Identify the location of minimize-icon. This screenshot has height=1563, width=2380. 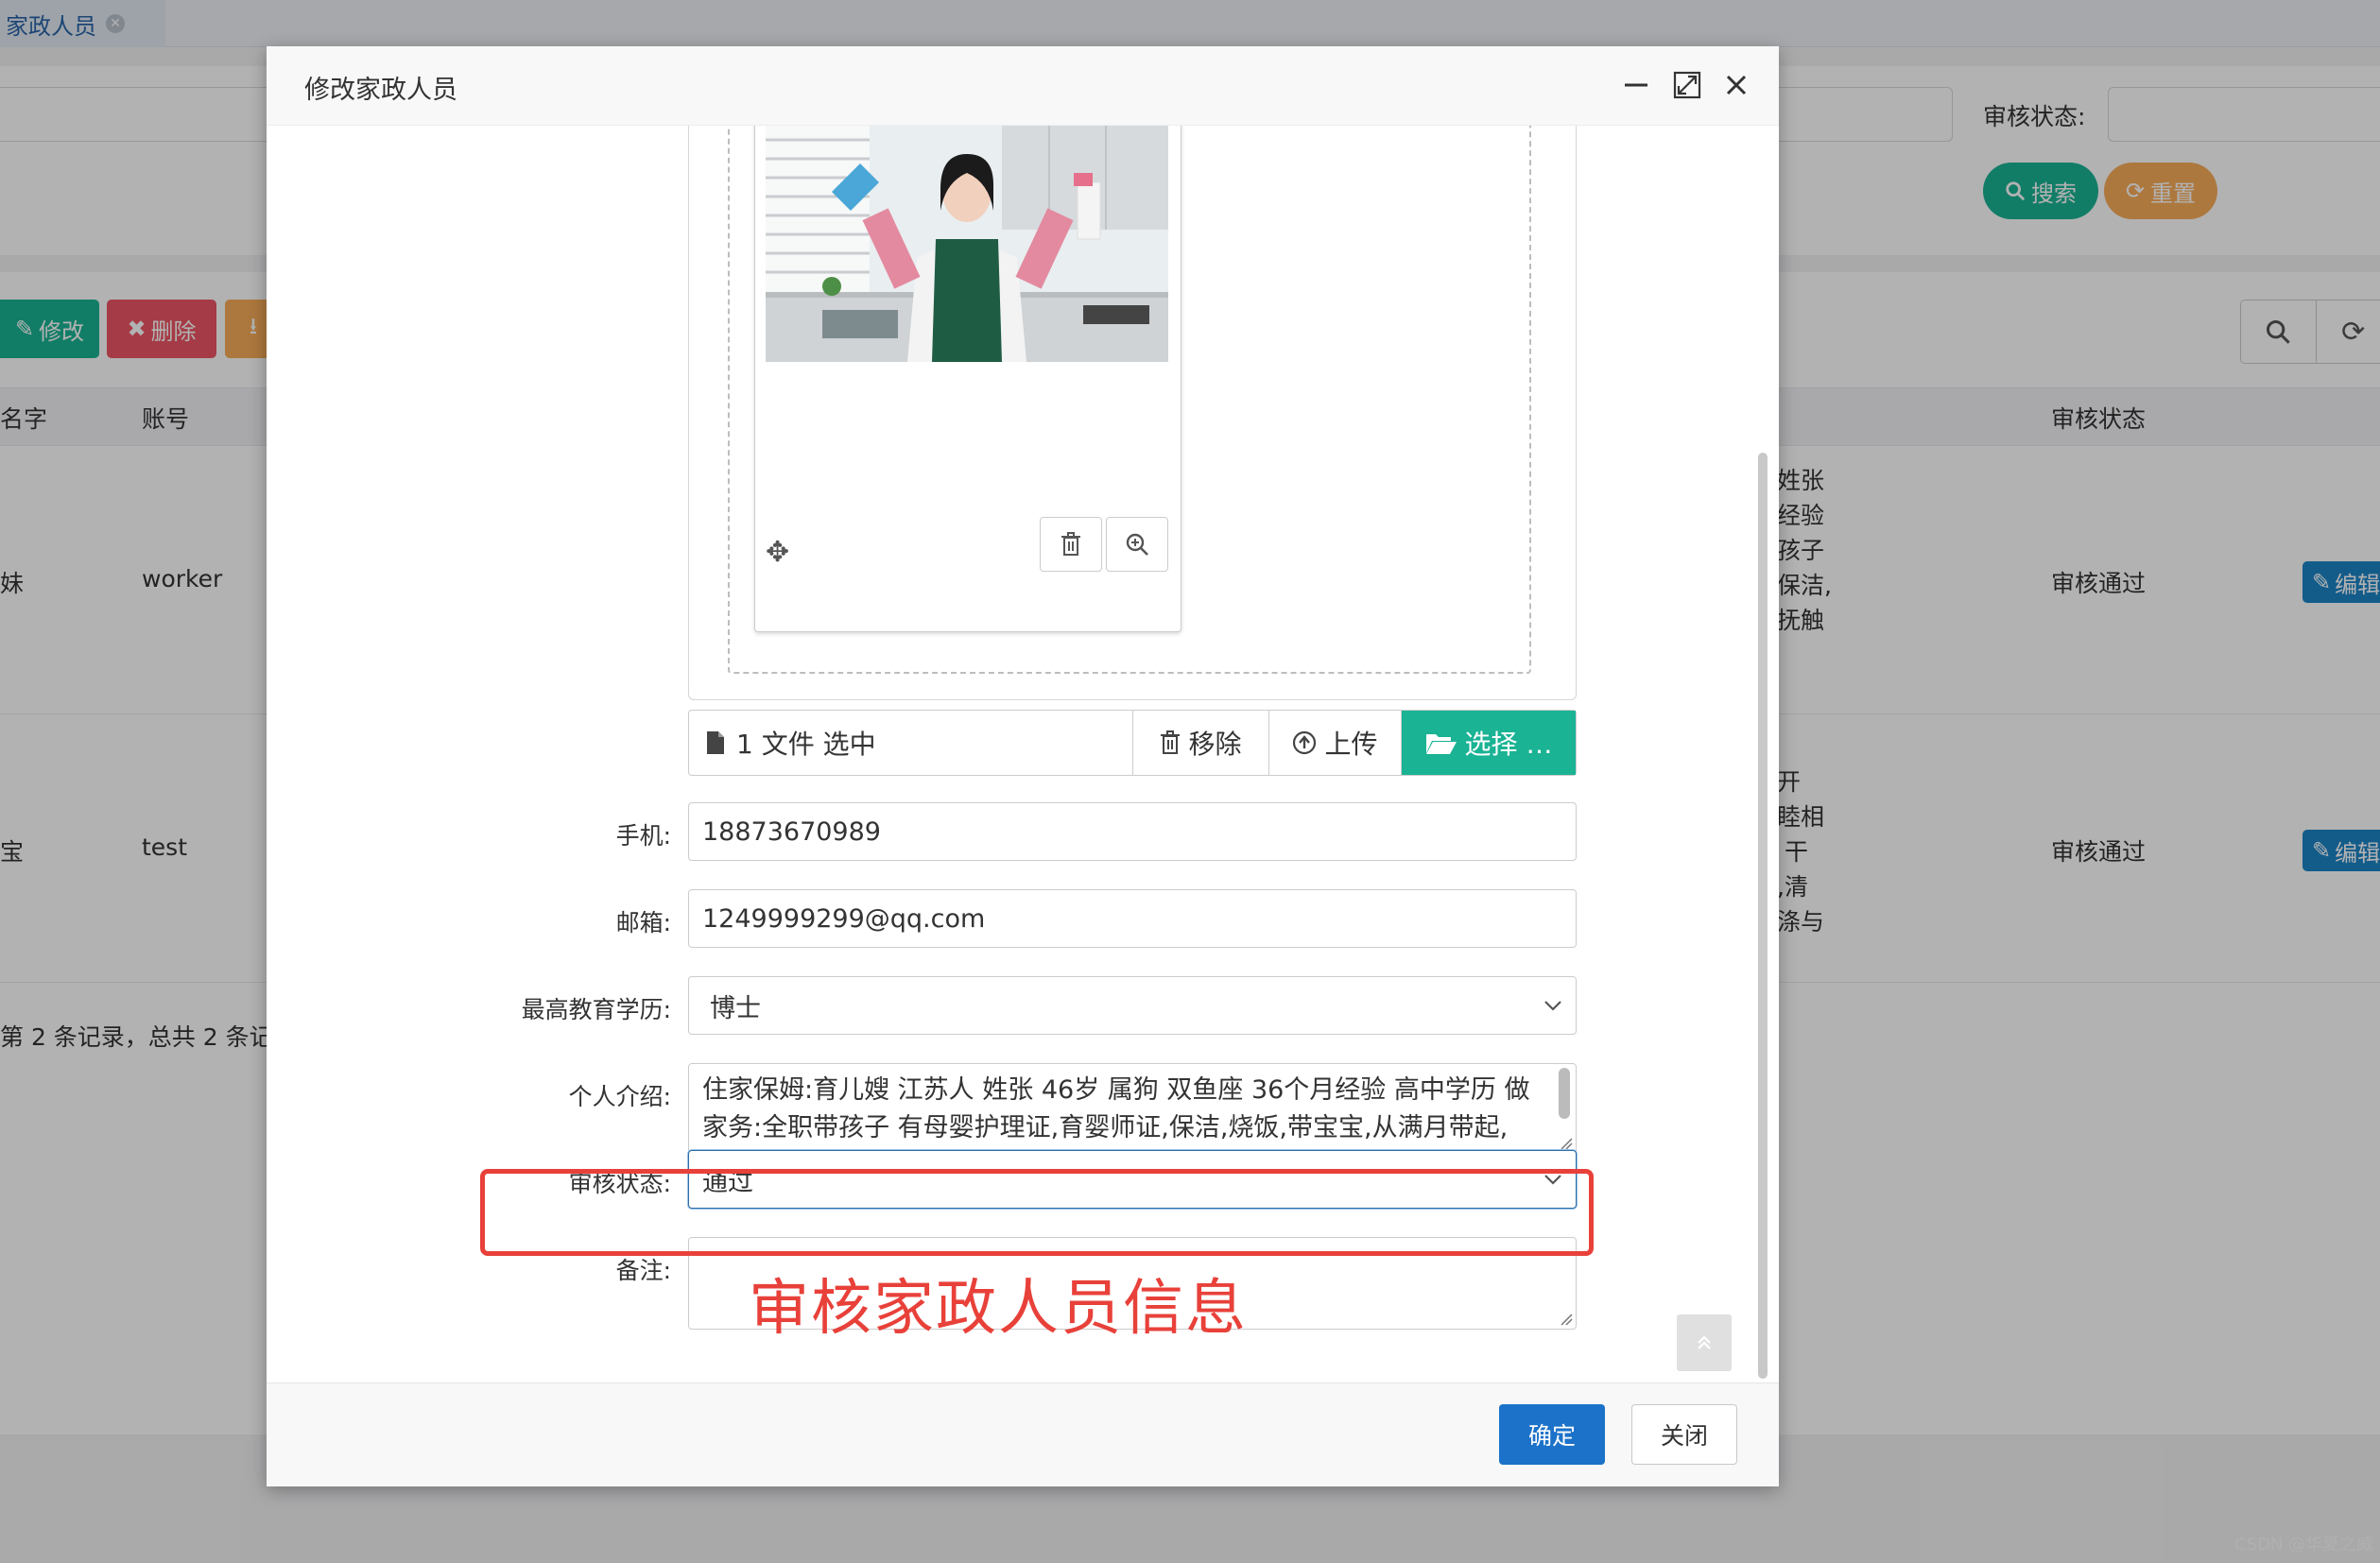
(1636, 85).